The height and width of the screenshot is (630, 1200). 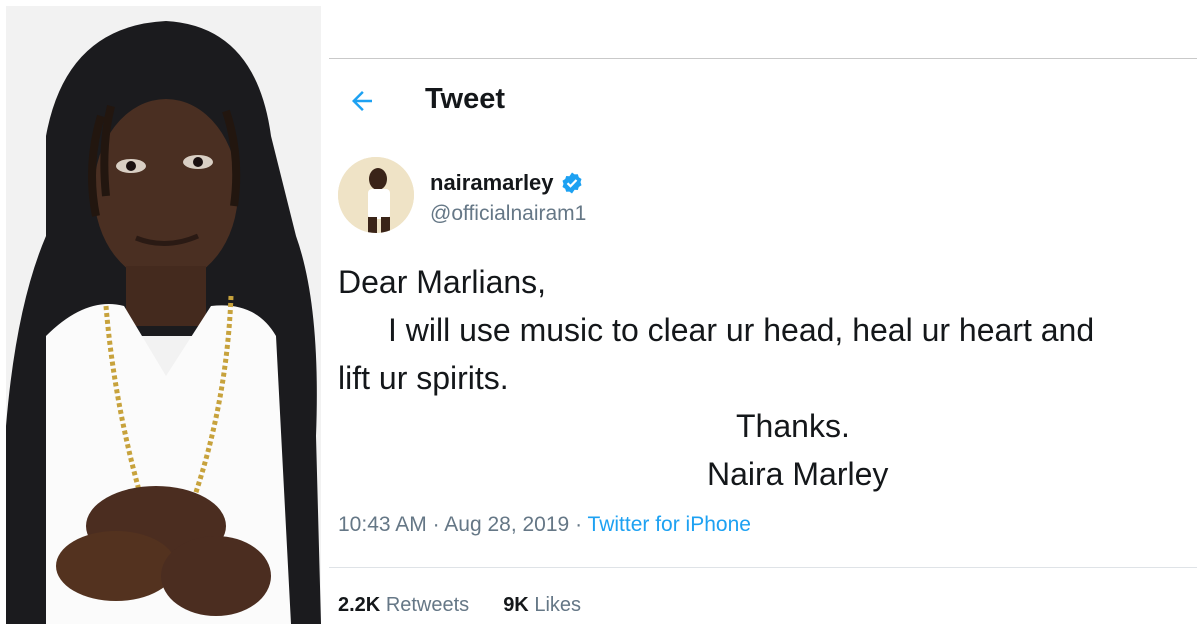 What do you see at coordinates (465, 99) in the screenshot?
I see `page-title: Tweet` at bounding box center [465, 99].